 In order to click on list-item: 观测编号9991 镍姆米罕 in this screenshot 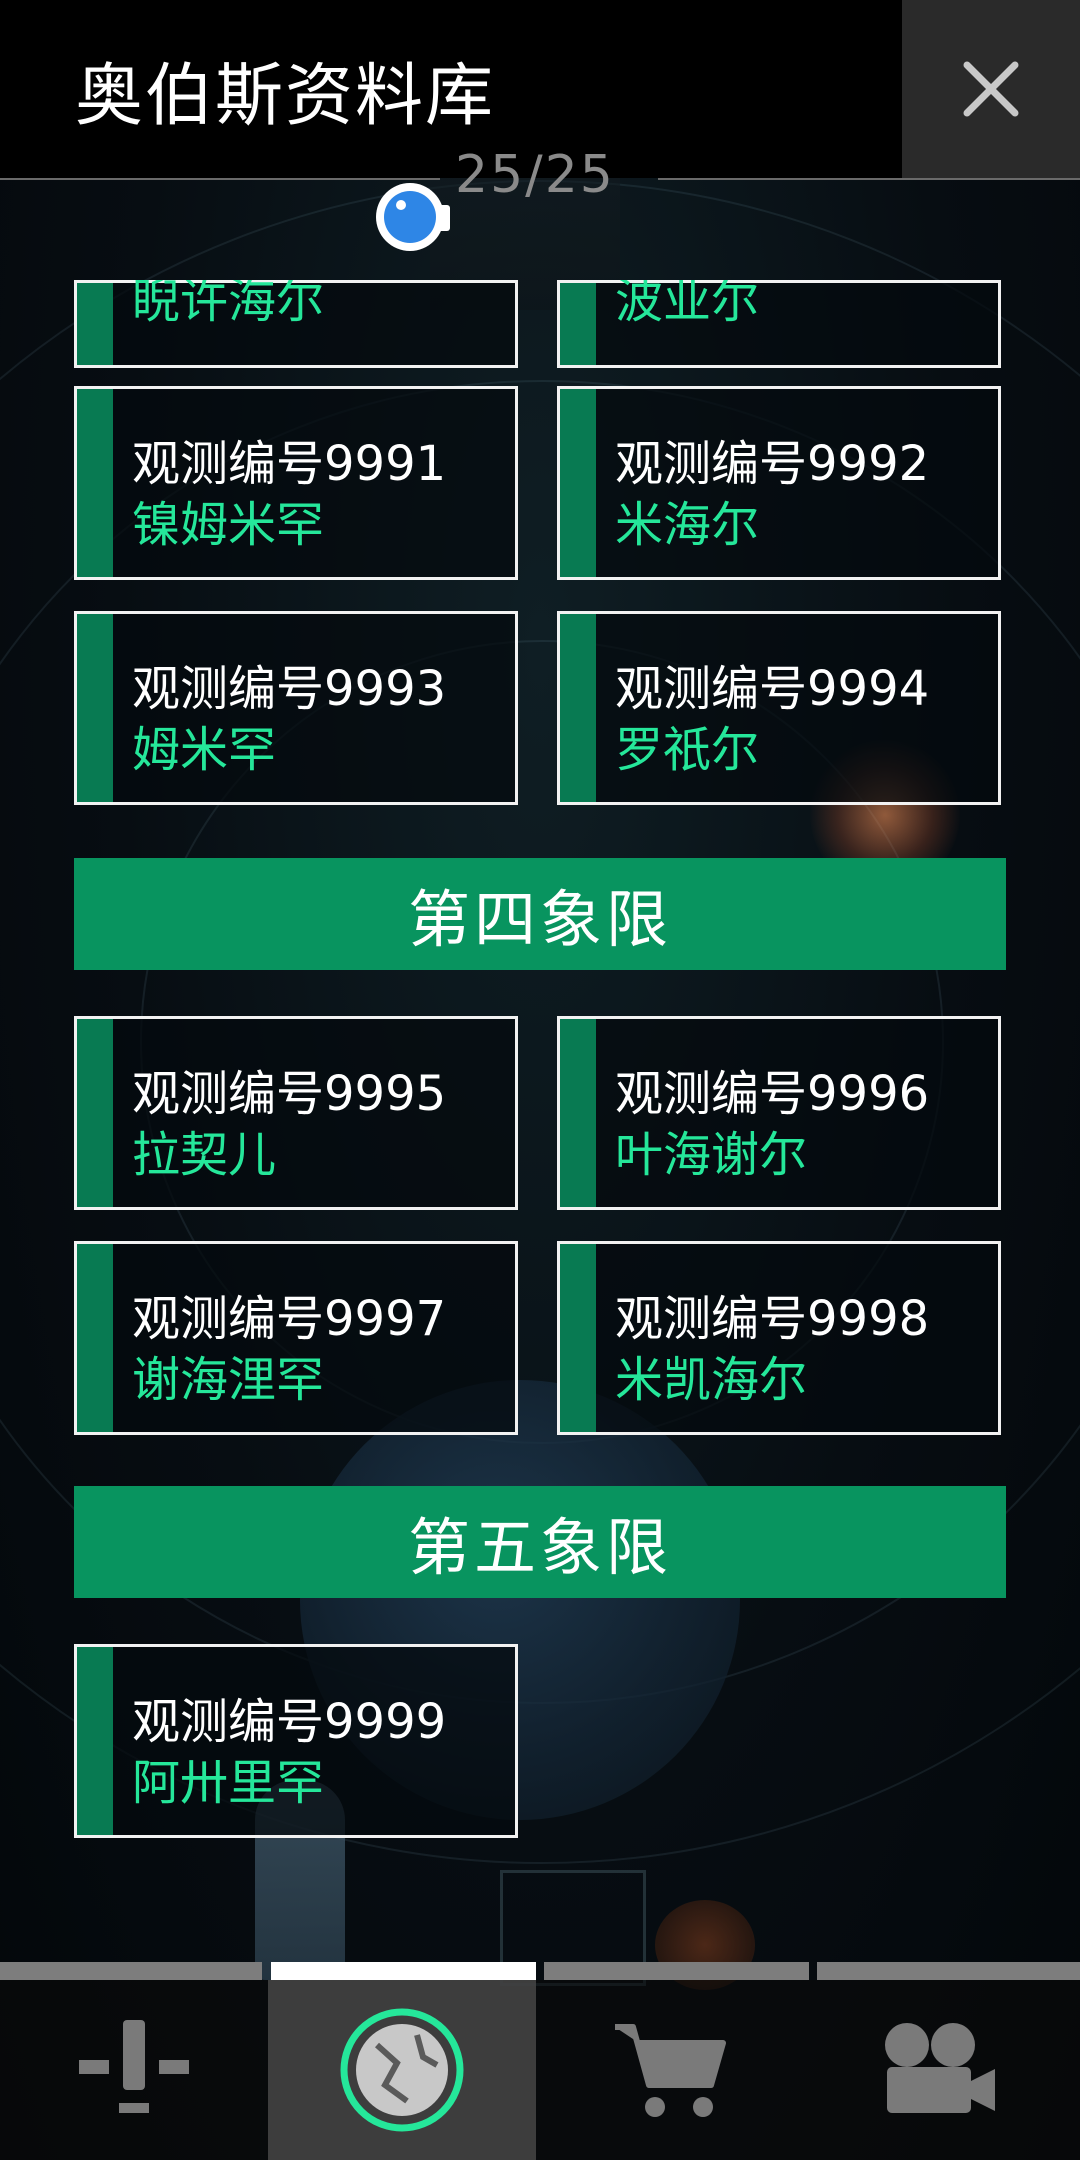, I will do `click(296, 483)`.